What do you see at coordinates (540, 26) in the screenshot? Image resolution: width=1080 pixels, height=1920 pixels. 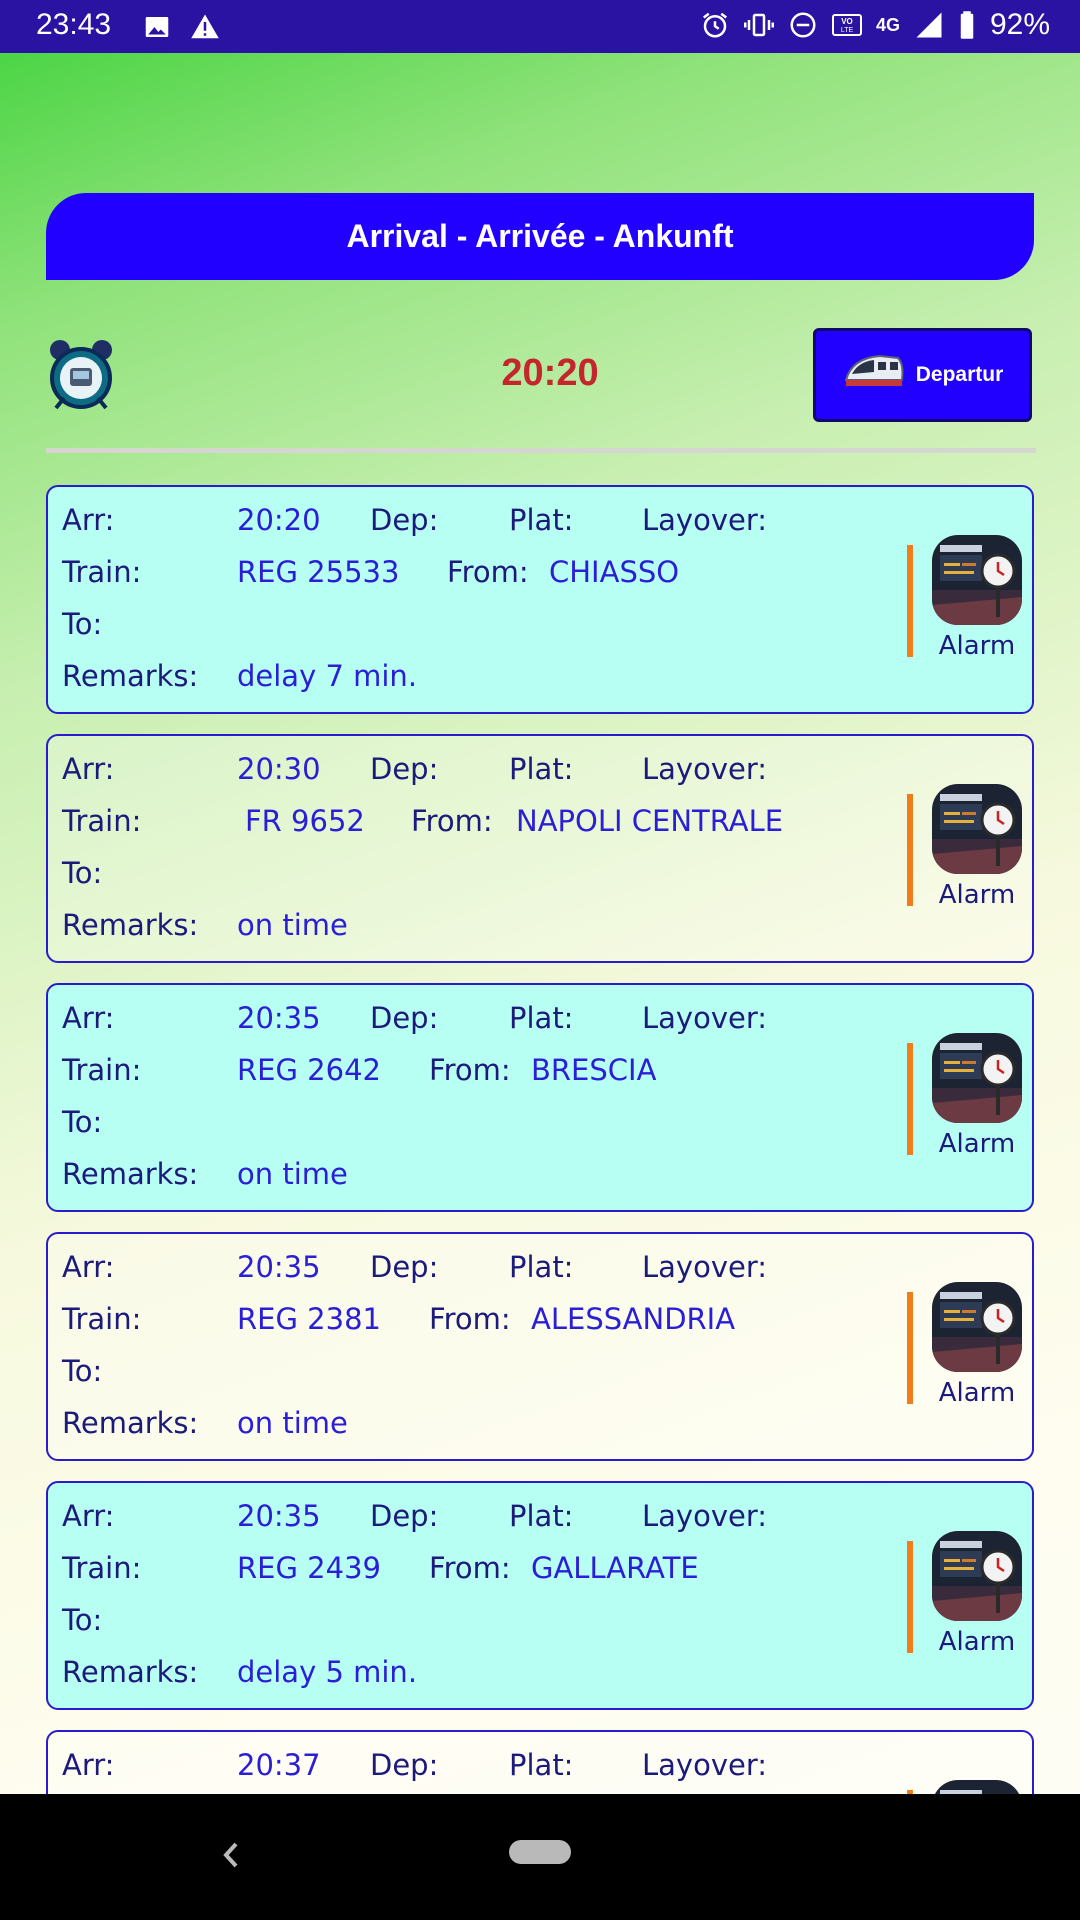 I see `status-bar: 23:43 VO LTE 4G 92%` at bounding box center [540, 26].